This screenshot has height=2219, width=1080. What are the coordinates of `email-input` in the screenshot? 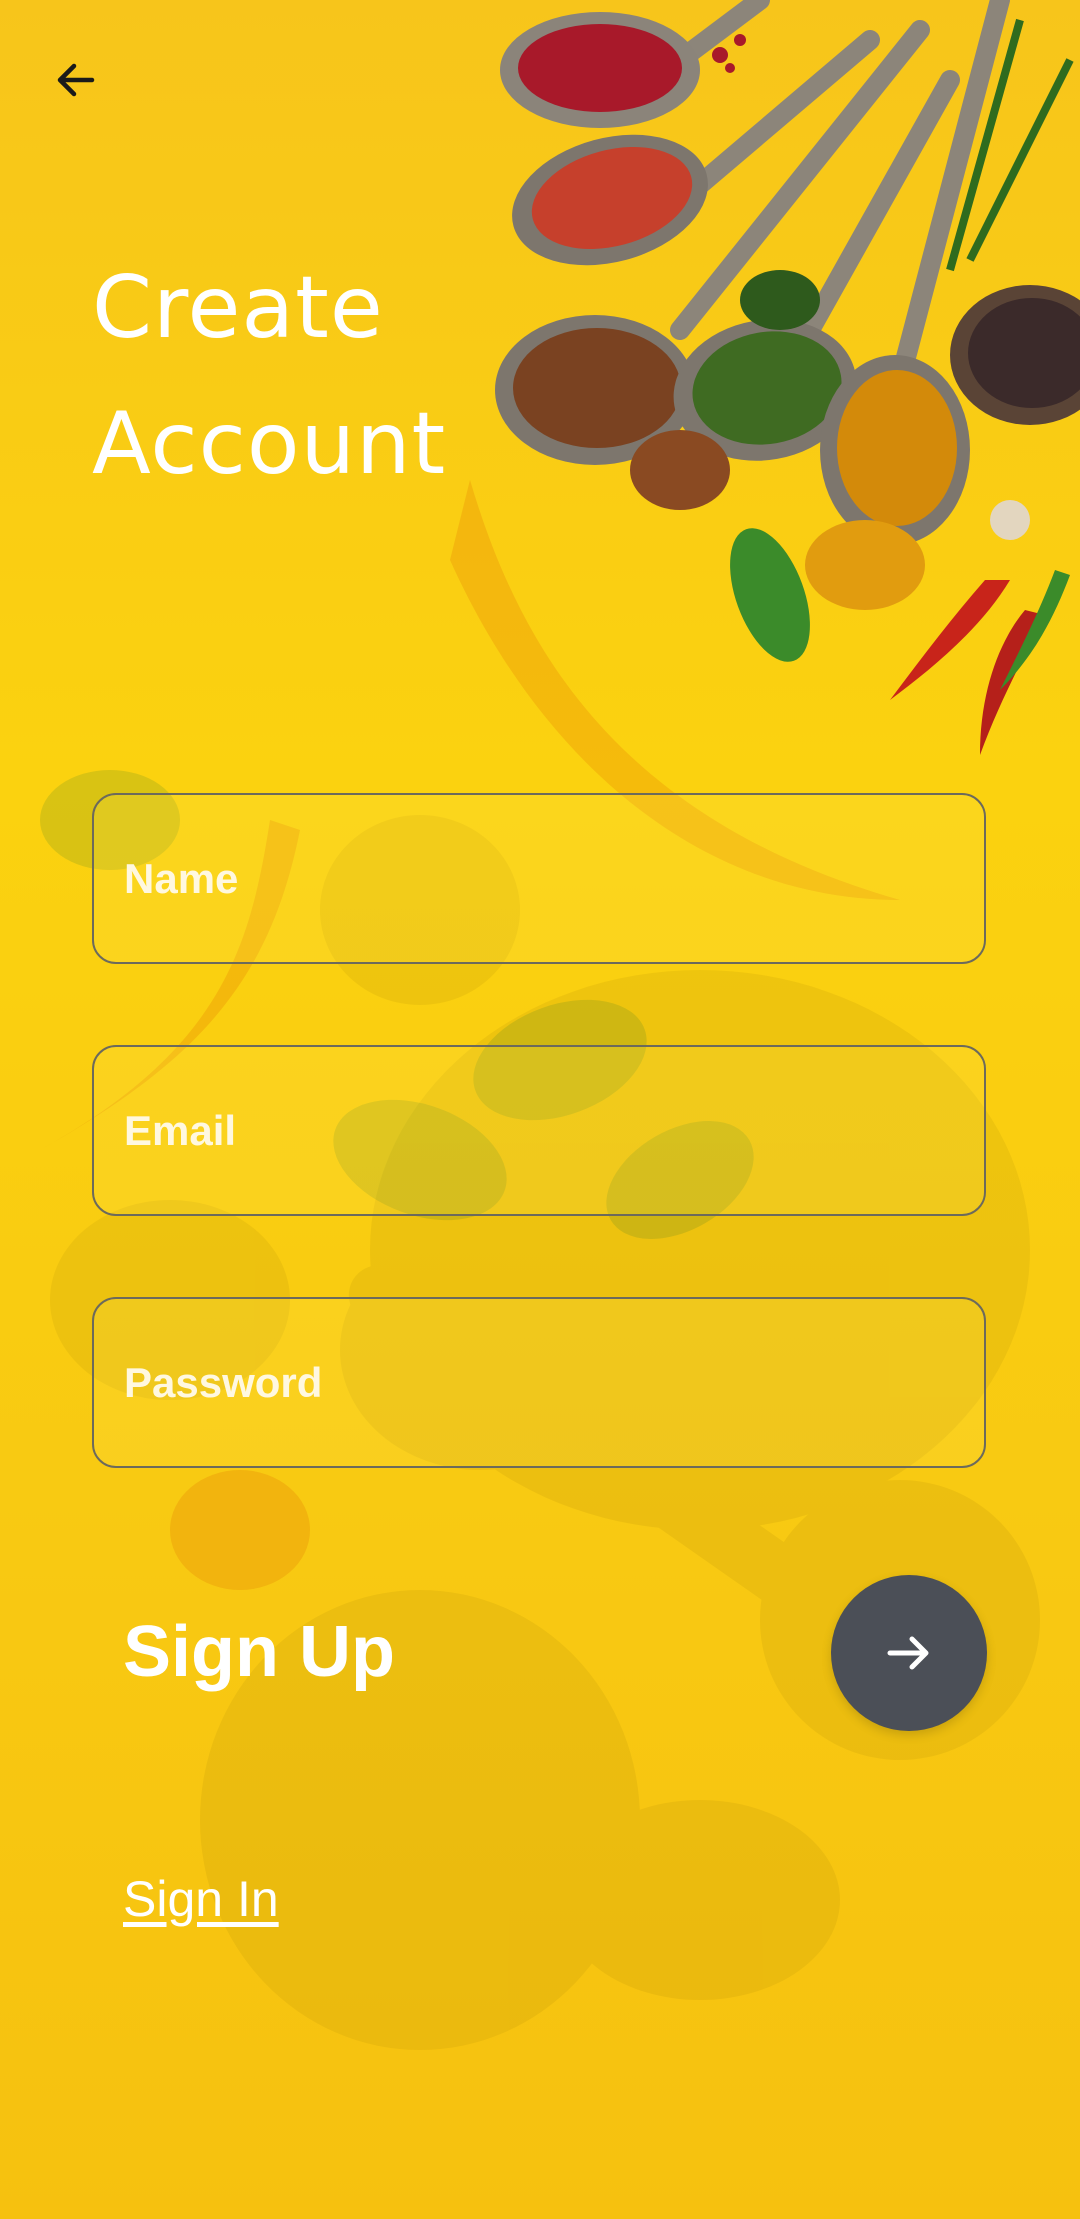 It's located at (539, 1130).